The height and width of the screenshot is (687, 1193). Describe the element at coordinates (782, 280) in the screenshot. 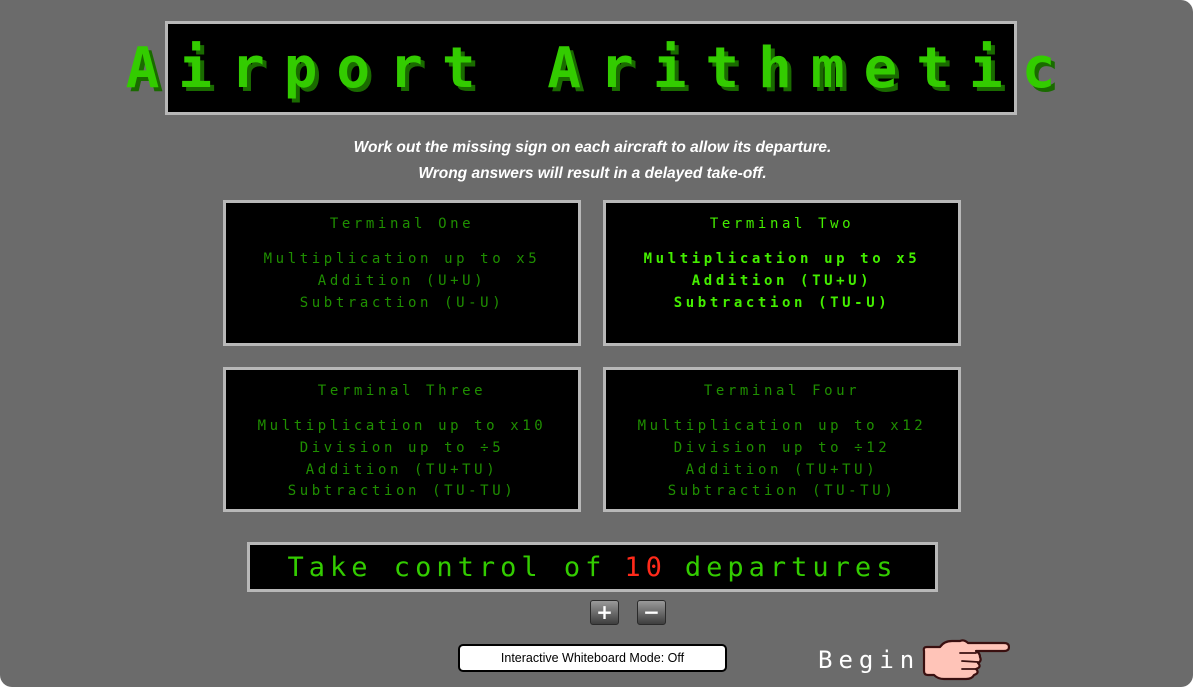

I see `terminal-skill: Addition (TU+U)` at that location.